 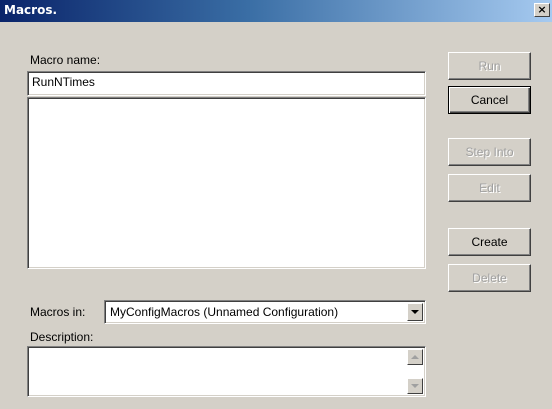 I want to click on title-bar: Macros. ×, so click(x=276, y=11).